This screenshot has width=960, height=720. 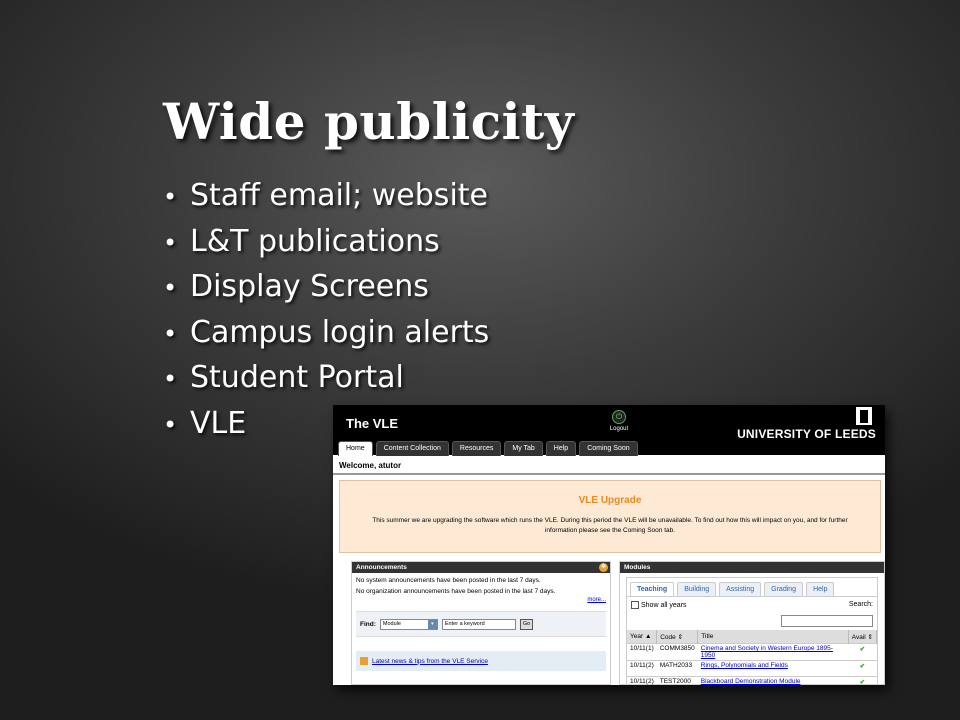 What do you see at coordinates (372, 423) in the screenshot?
I see `vle-title: The VLE` at bounding box center [372, 423].